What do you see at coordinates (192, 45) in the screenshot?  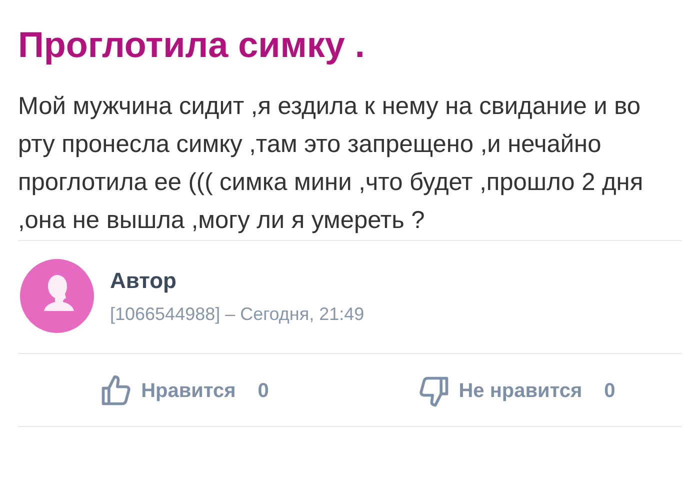 I see `question-title: Проглотила симку .` at bounding box center [192, 45].